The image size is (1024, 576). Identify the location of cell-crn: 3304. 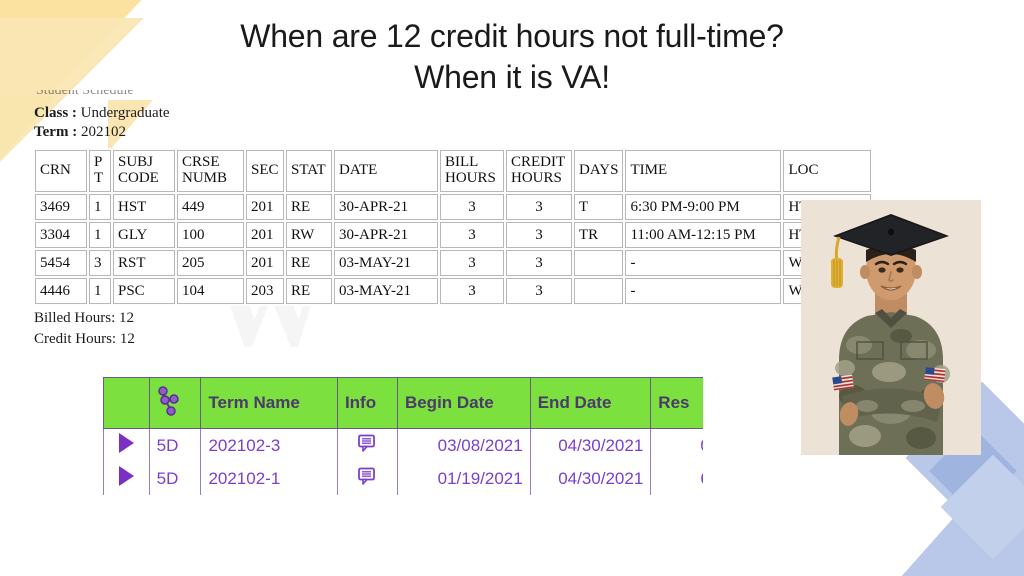
(61, 235).